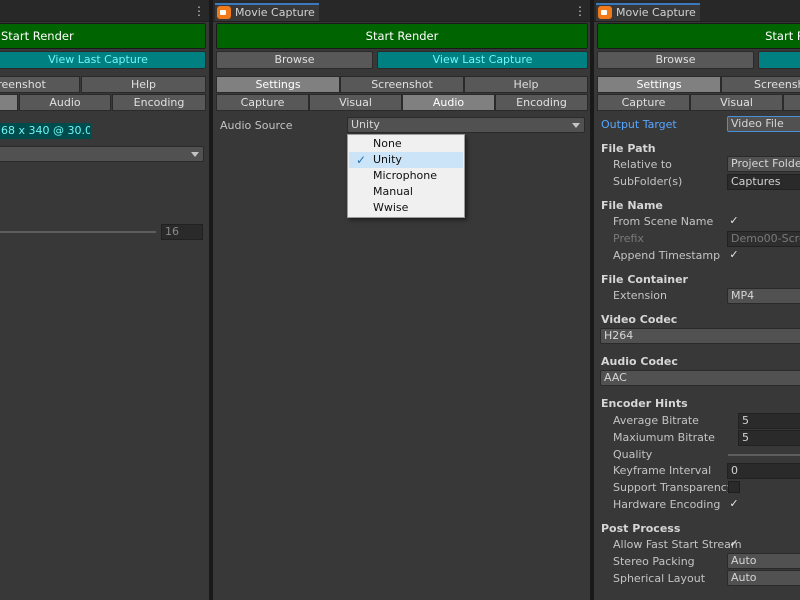 This screenshot has width=800, height=600. I want to click on right-tab-settings: Settings, so click(659, 84).